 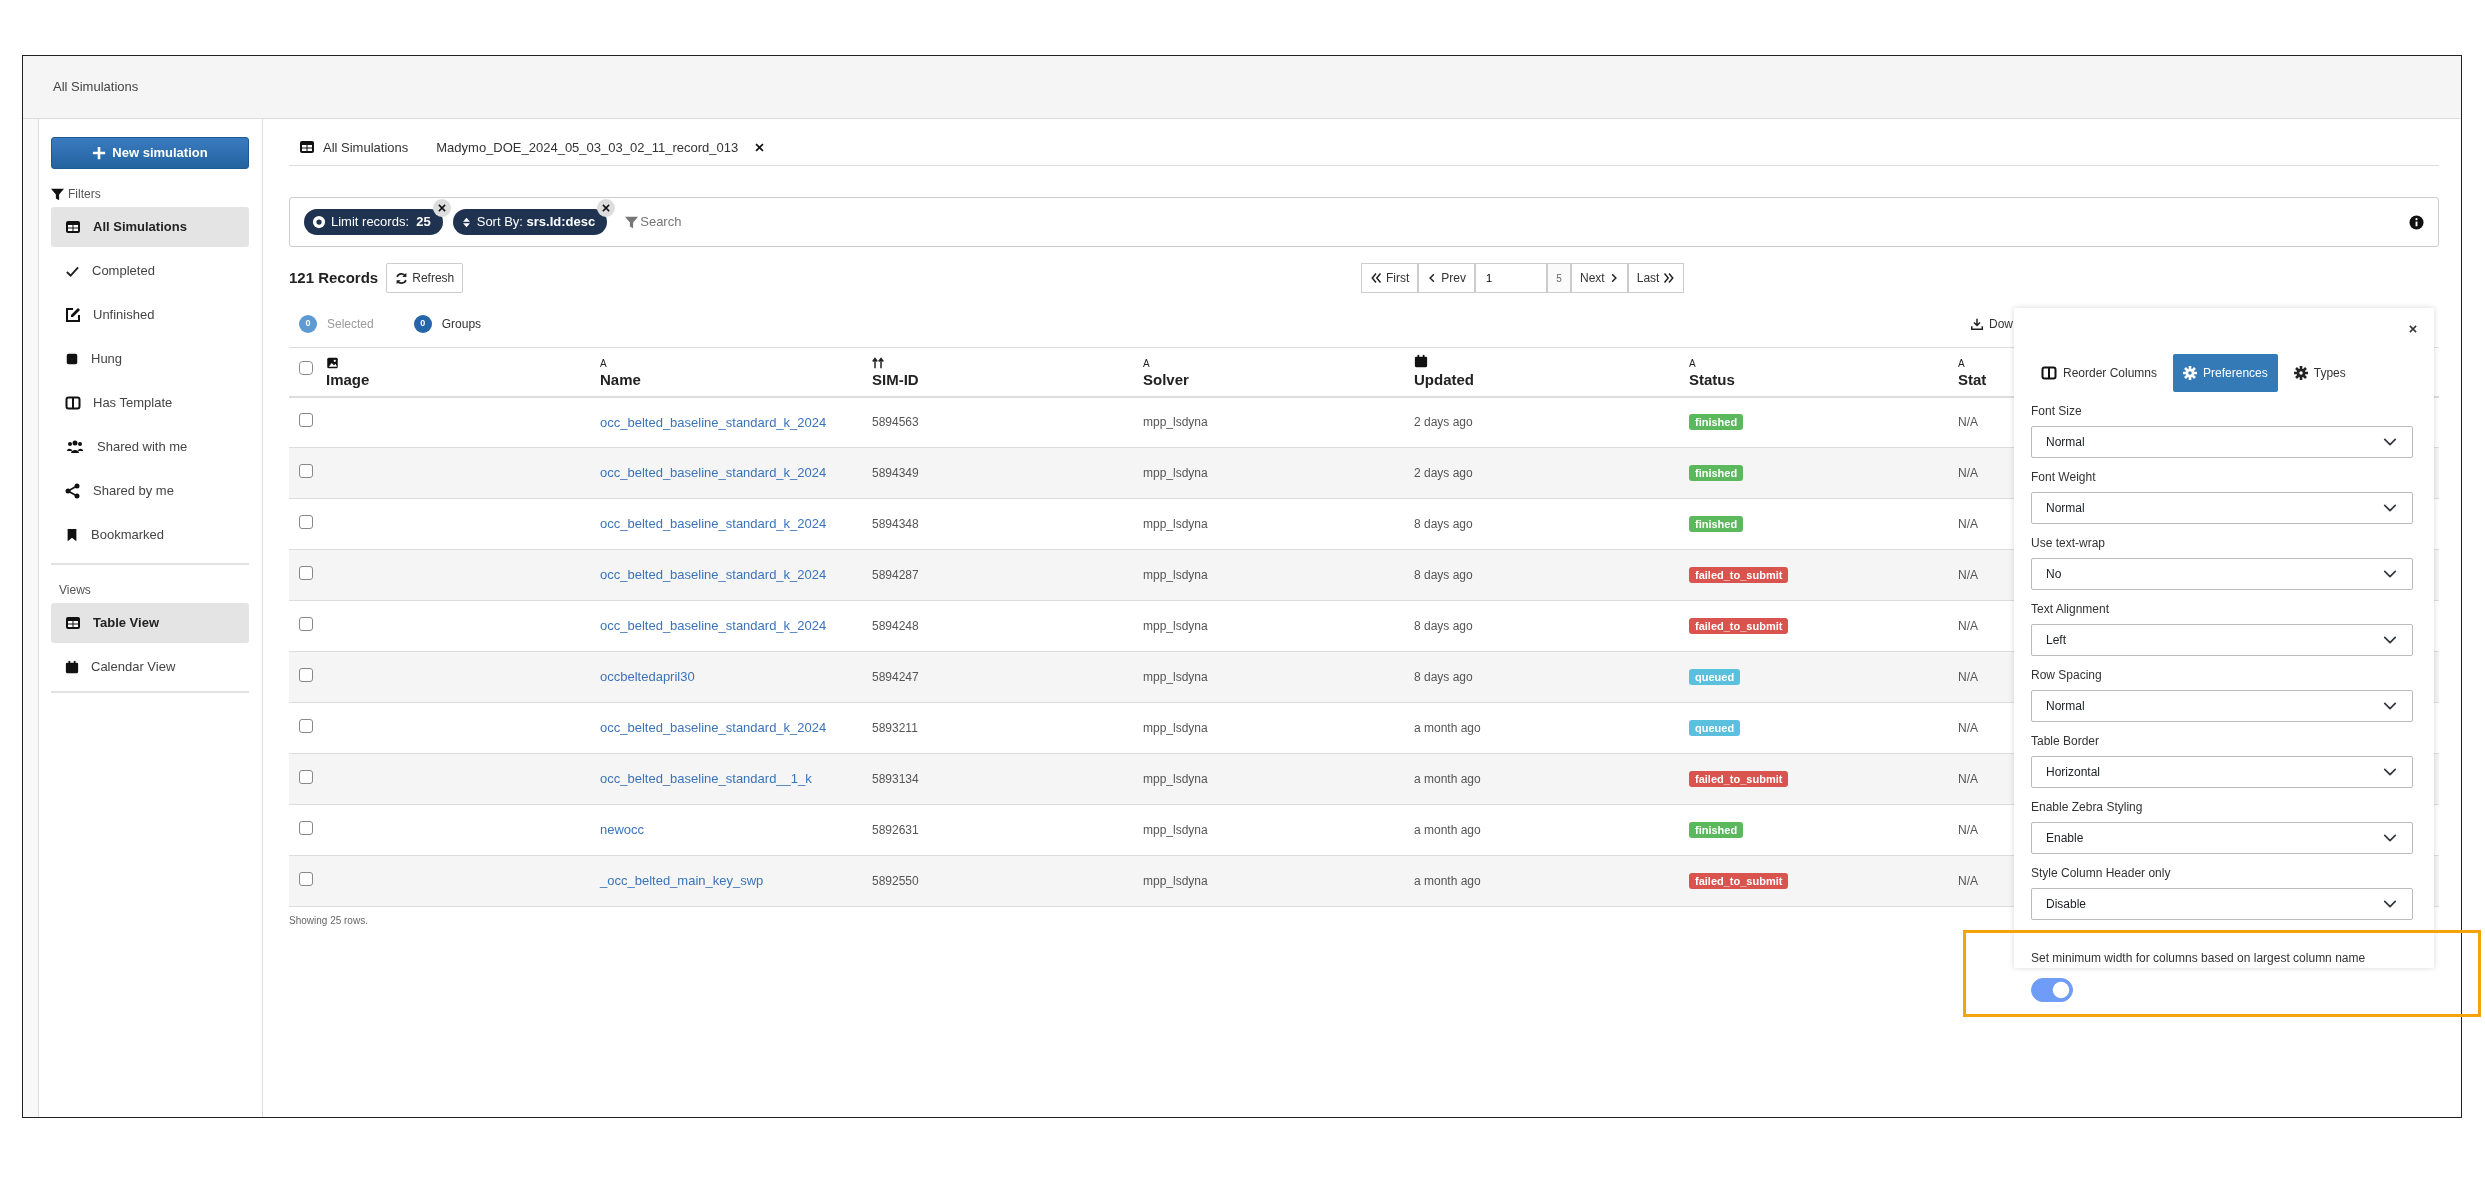 I want to click on page-total: 5, so click(x=1559, y=278).